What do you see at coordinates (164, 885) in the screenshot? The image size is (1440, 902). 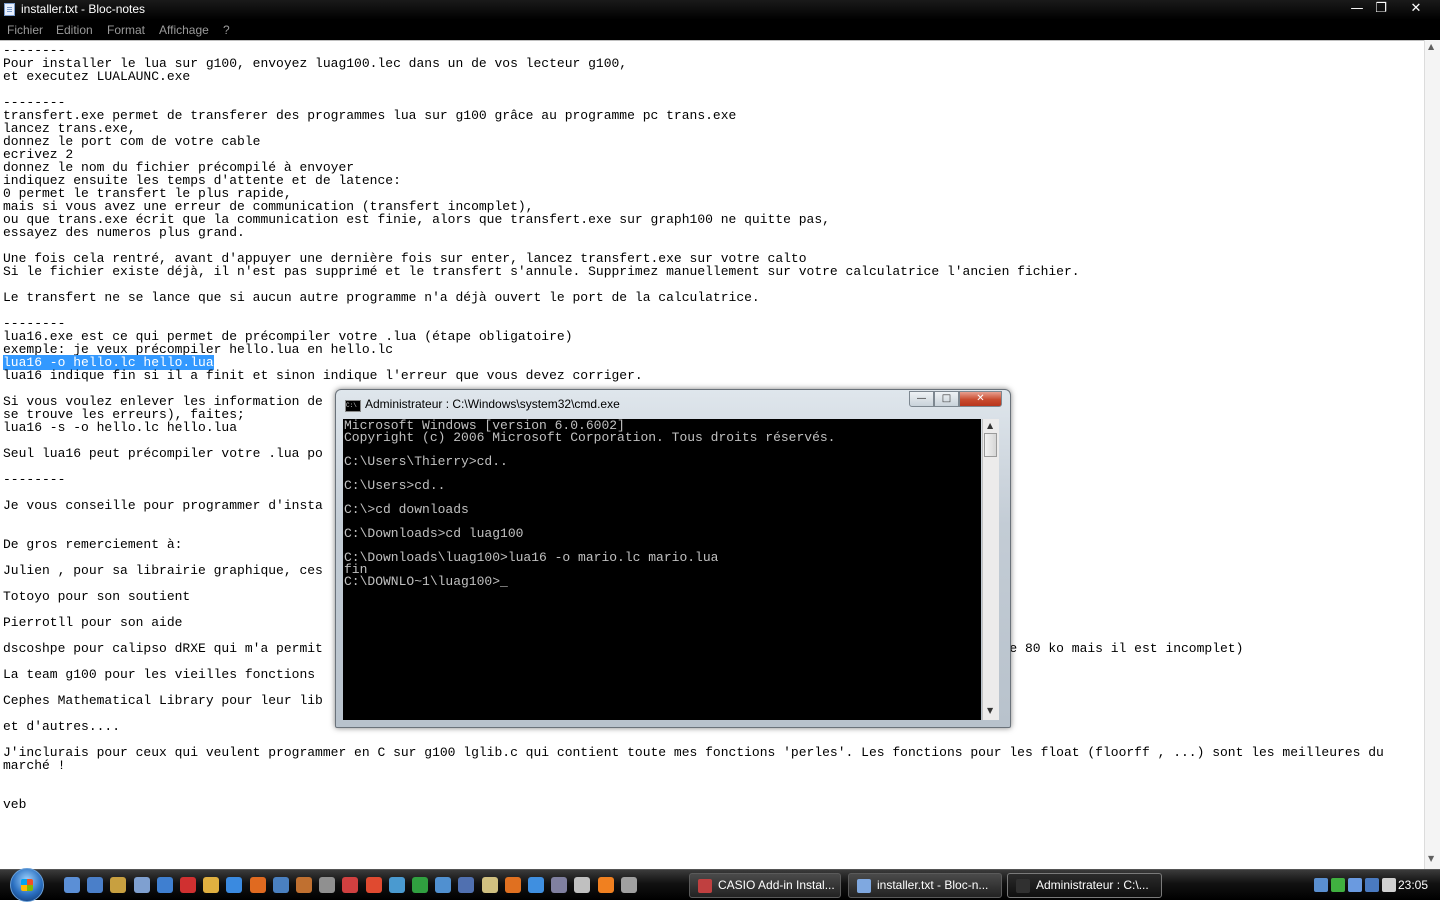 I see `chart-icon` at bounding box center [164, 885].